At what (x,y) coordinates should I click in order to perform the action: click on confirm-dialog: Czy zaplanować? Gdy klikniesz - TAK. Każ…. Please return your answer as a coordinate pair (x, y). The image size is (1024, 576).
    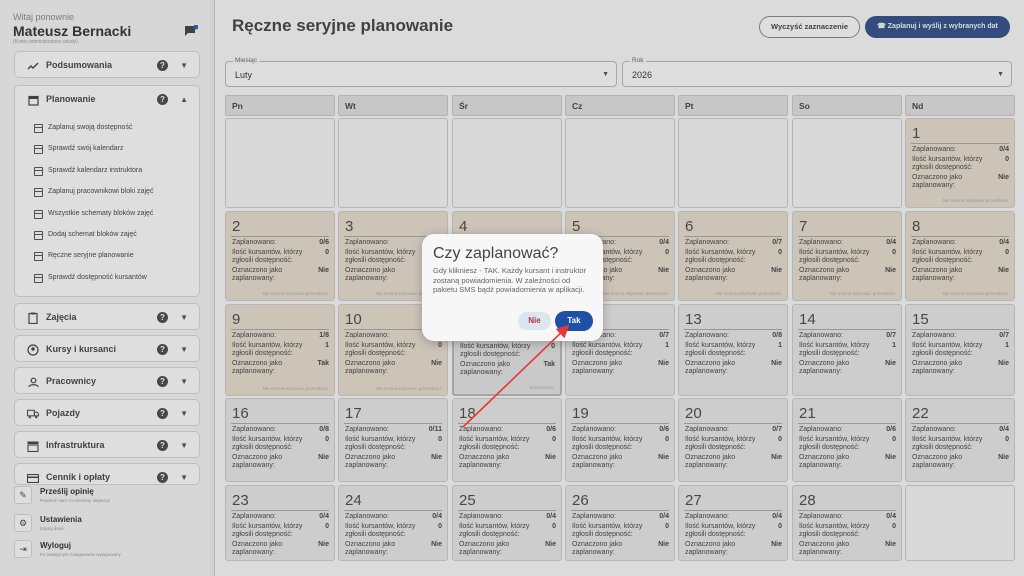
    Looking at the image, I should click on (512, 287).